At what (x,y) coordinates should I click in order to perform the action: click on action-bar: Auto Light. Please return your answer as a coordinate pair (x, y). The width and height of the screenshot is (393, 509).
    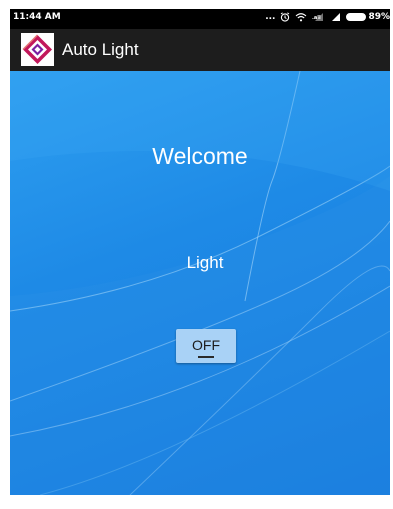
    Looking at the image, I should click on (200, 50).